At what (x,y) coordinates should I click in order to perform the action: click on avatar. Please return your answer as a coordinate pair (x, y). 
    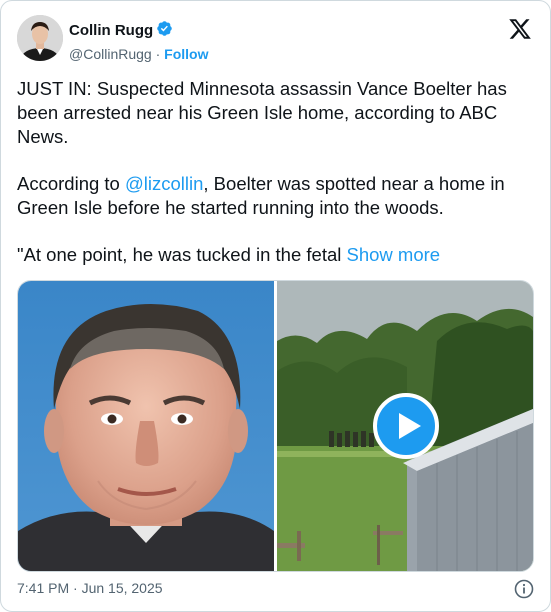
    Looking at the image, I should click on (40, 38).